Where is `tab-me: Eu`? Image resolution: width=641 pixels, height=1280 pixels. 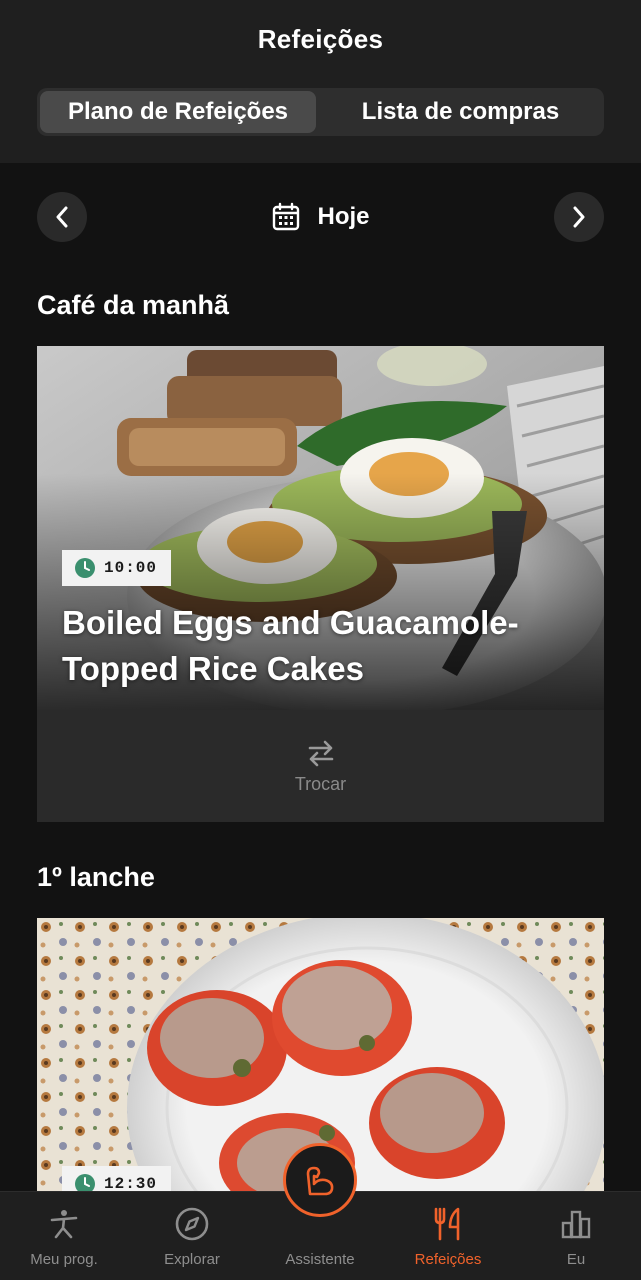 tab-me: Eu is located at coordinates (576, 1236).